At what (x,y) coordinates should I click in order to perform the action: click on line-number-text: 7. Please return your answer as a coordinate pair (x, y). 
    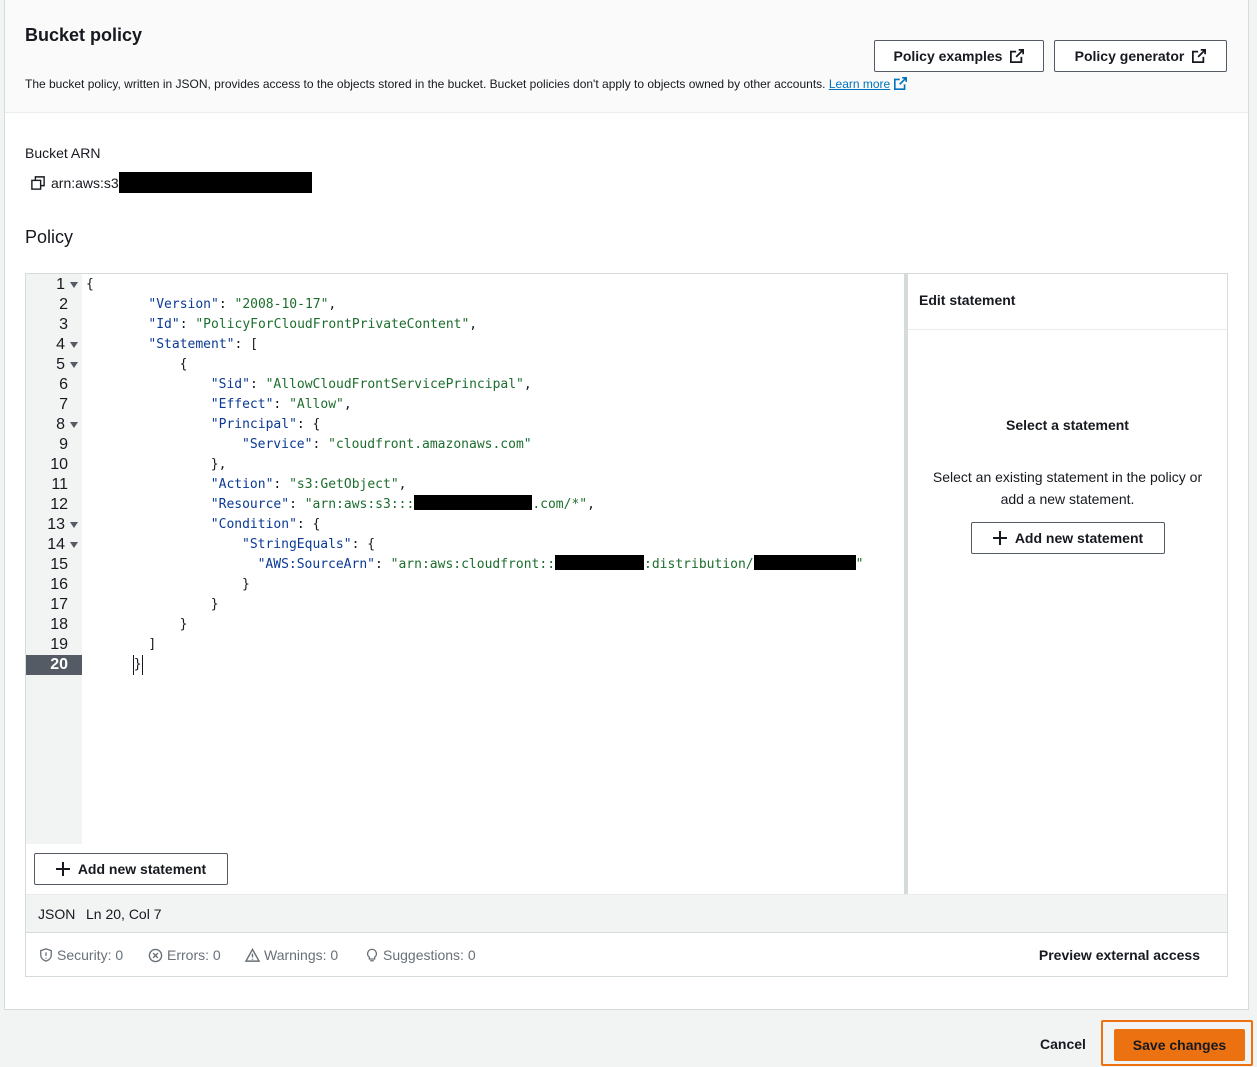
    Looking at the image, I should click on (63, 404).